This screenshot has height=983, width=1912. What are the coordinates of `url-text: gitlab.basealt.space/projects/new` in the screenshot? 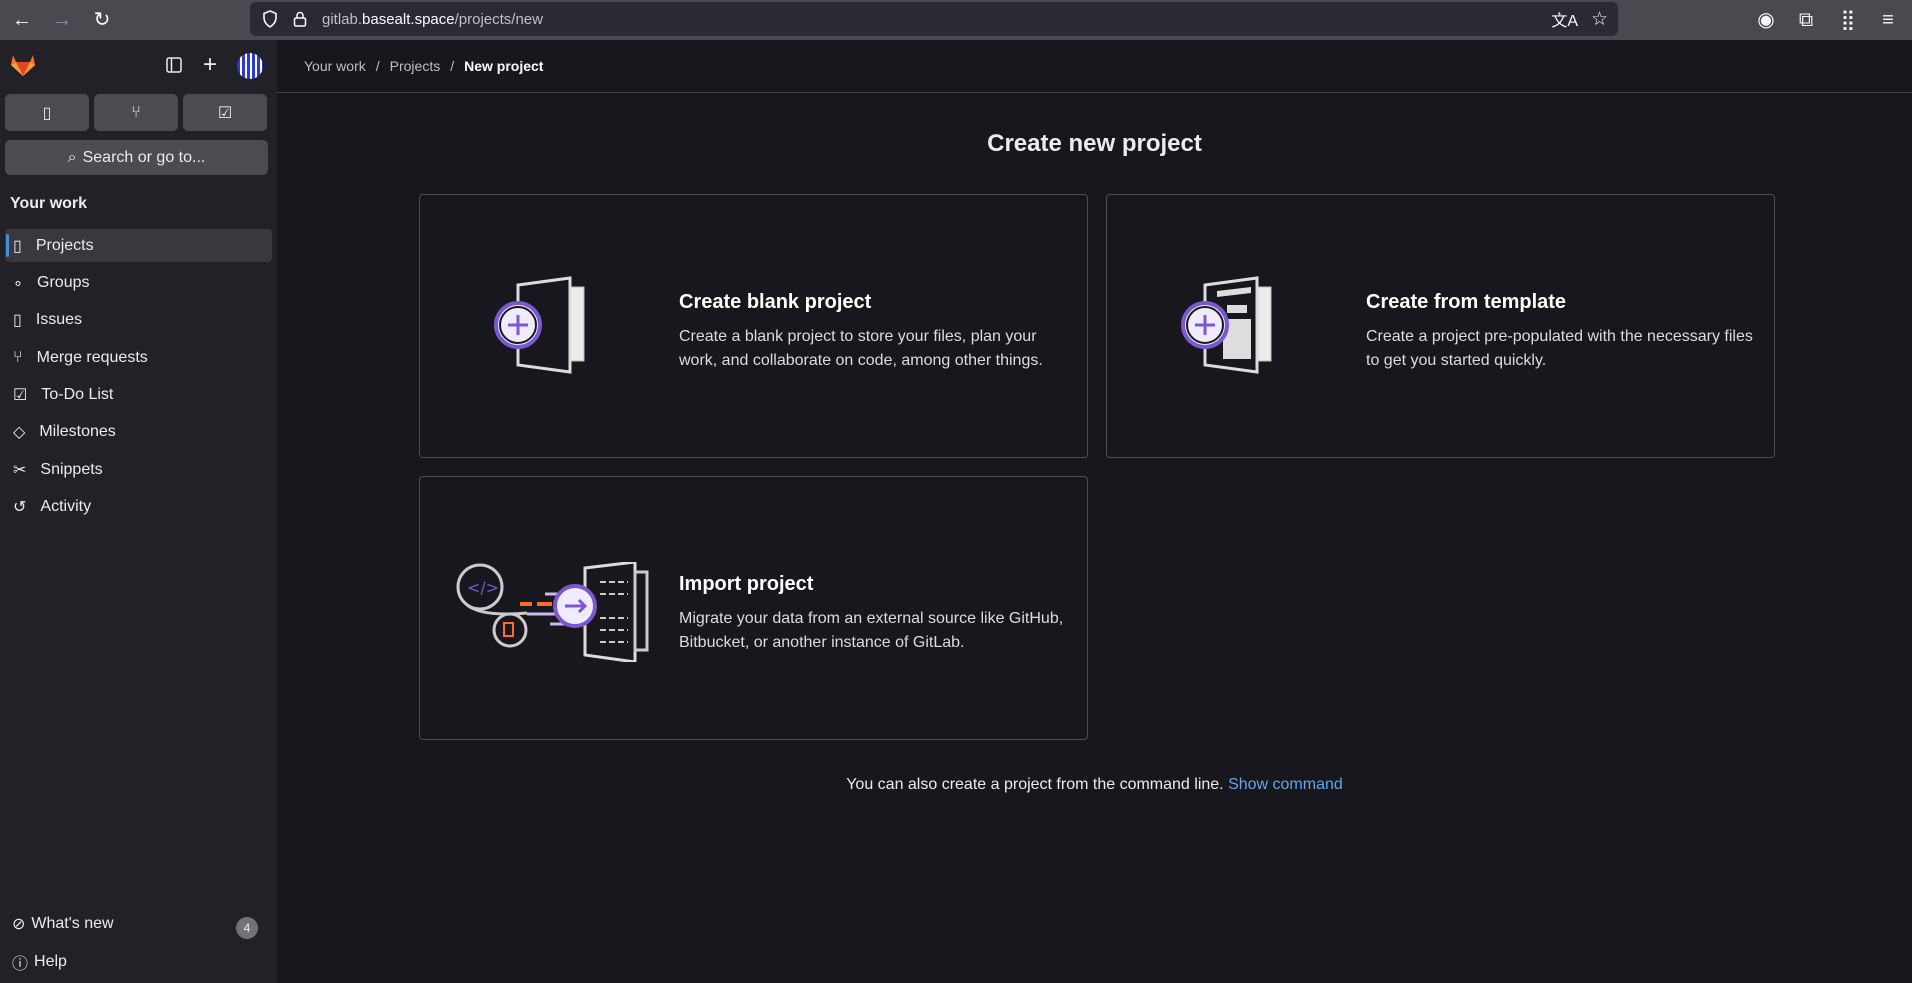 It's located at (432, 19).